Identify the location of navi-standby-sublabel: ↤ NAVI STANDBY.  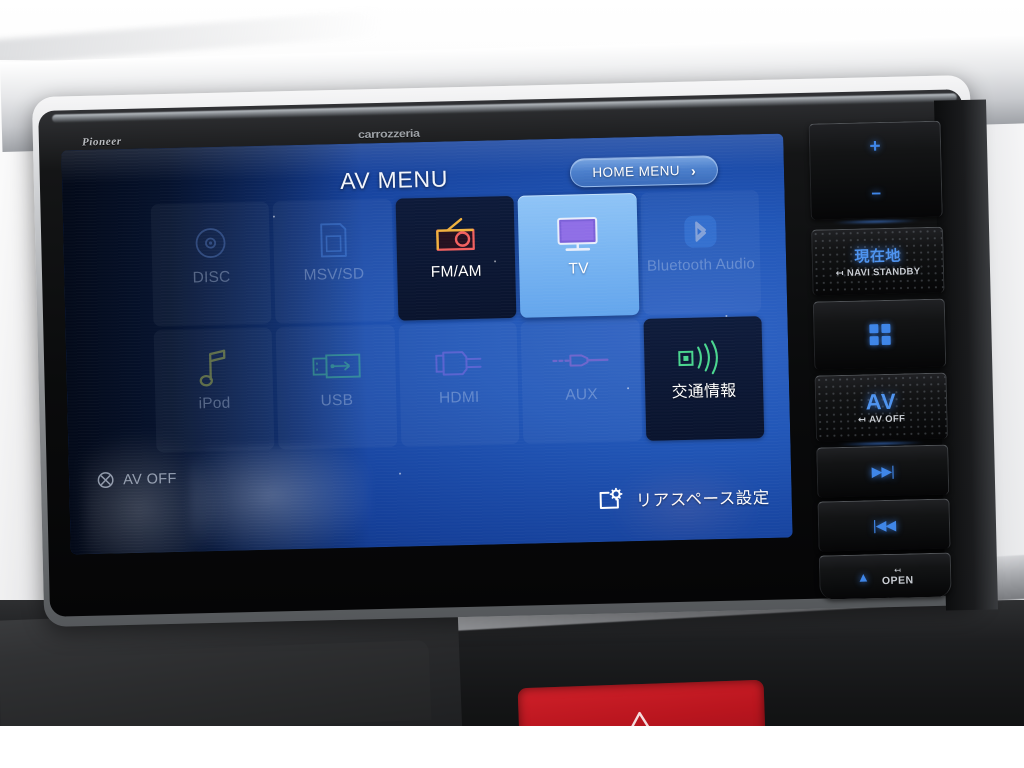
(878, 273).